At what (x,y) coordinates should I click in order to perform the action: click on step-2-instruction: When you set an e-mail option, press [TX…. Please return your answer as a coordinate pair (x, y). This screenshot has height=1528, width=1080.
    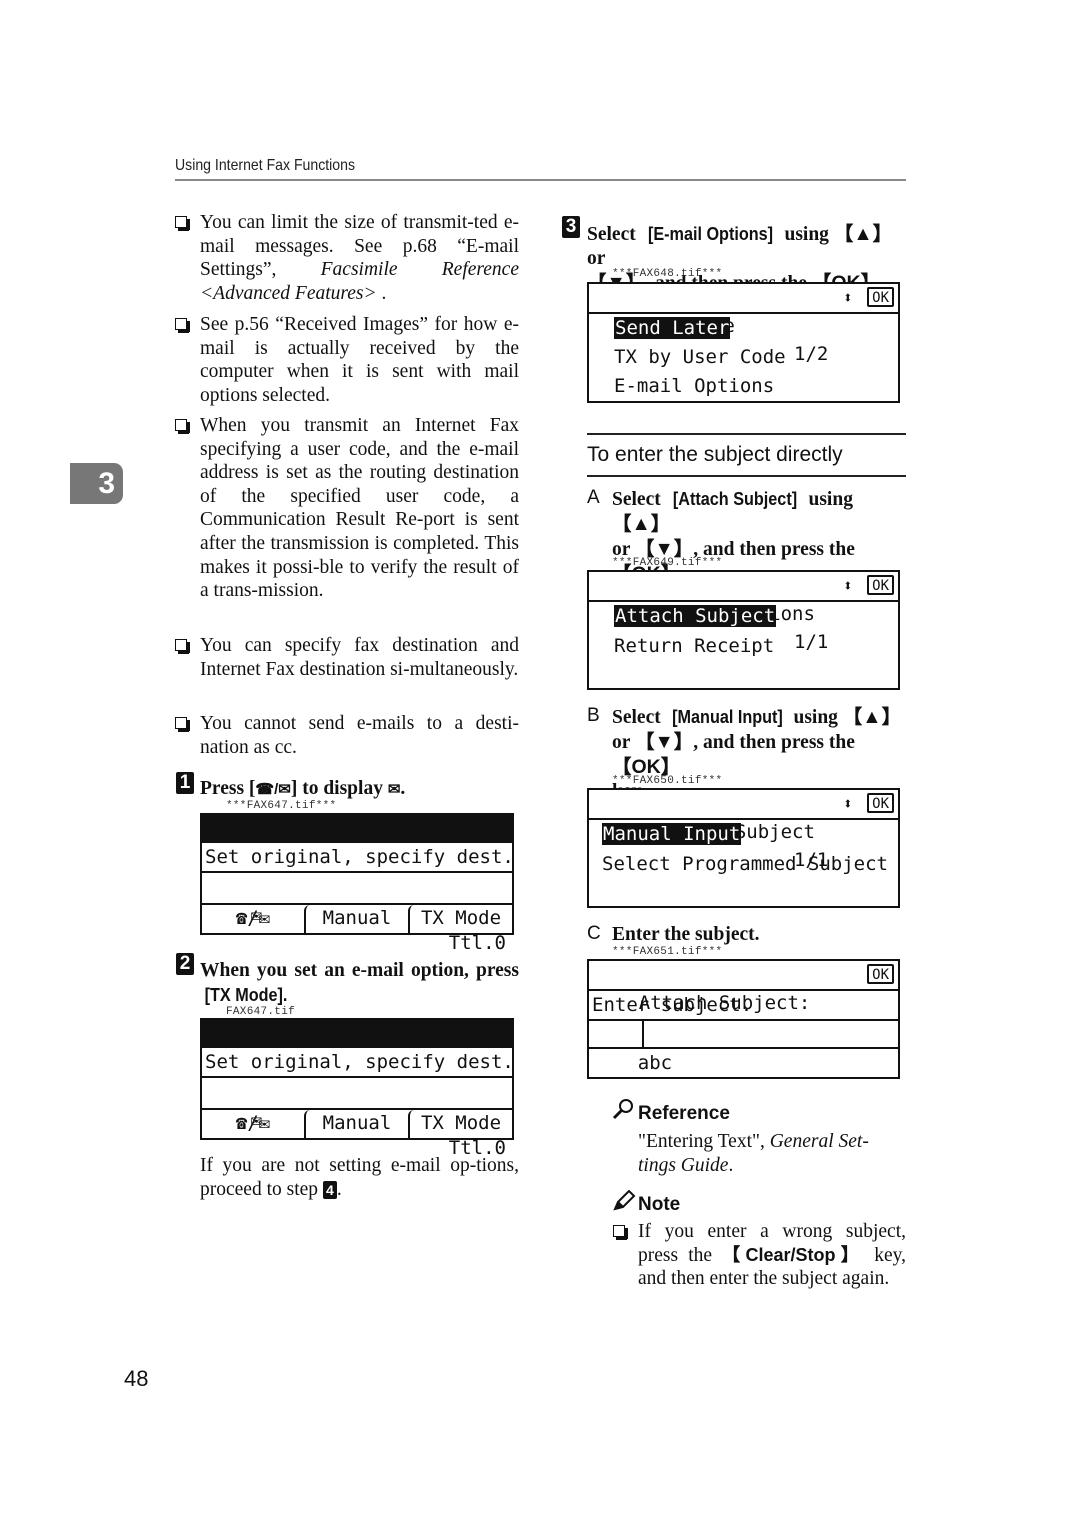
    Looking at the image, I should click on (359, 982).